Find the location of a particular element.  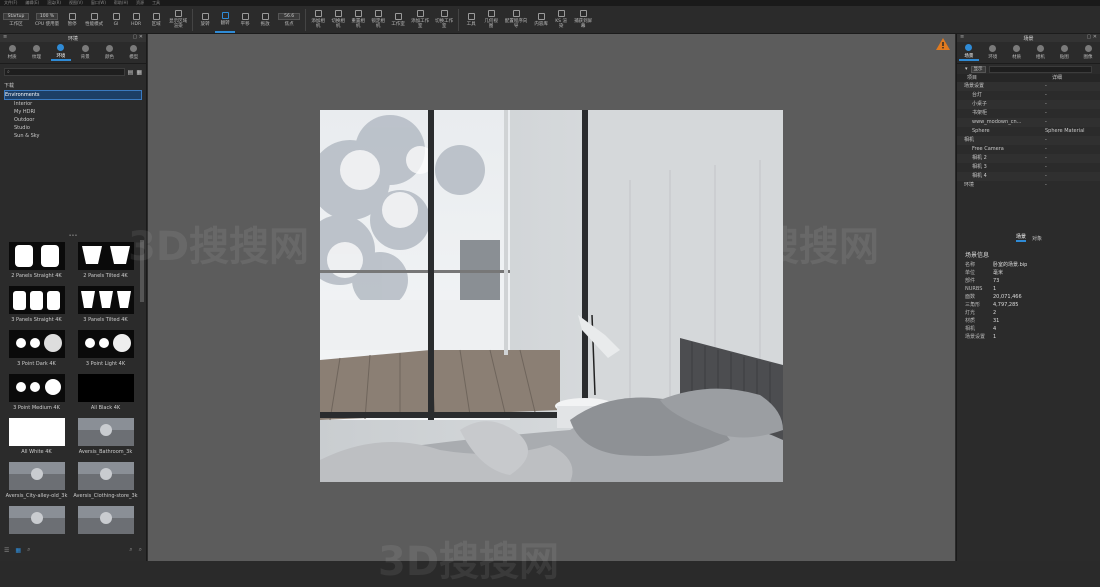

tree-item: Outdoor is located at coordinates (73, 120).